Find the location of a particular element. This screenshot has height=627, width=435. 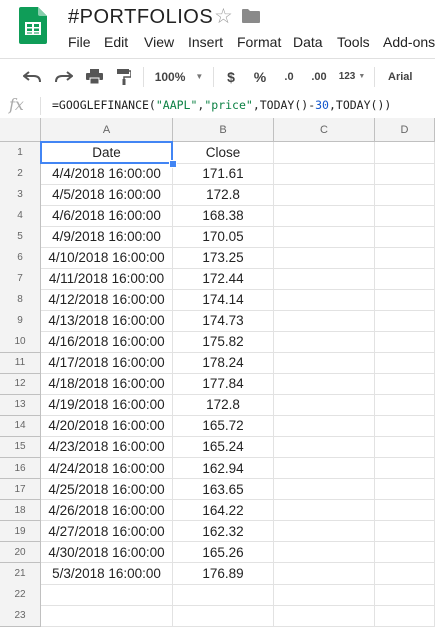

table-cell: 4/24/2018 16:00:00 is located at coordinates (107, 468).